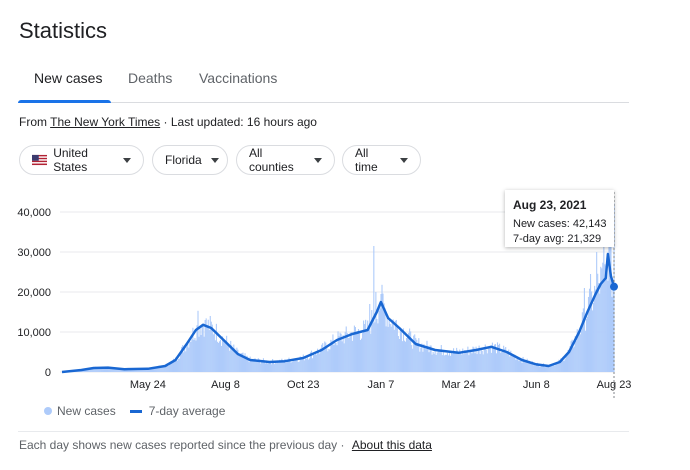  Describe the element at coordinates (285, 160) in the screenshot. I see `filter-county: All counties` at that location.